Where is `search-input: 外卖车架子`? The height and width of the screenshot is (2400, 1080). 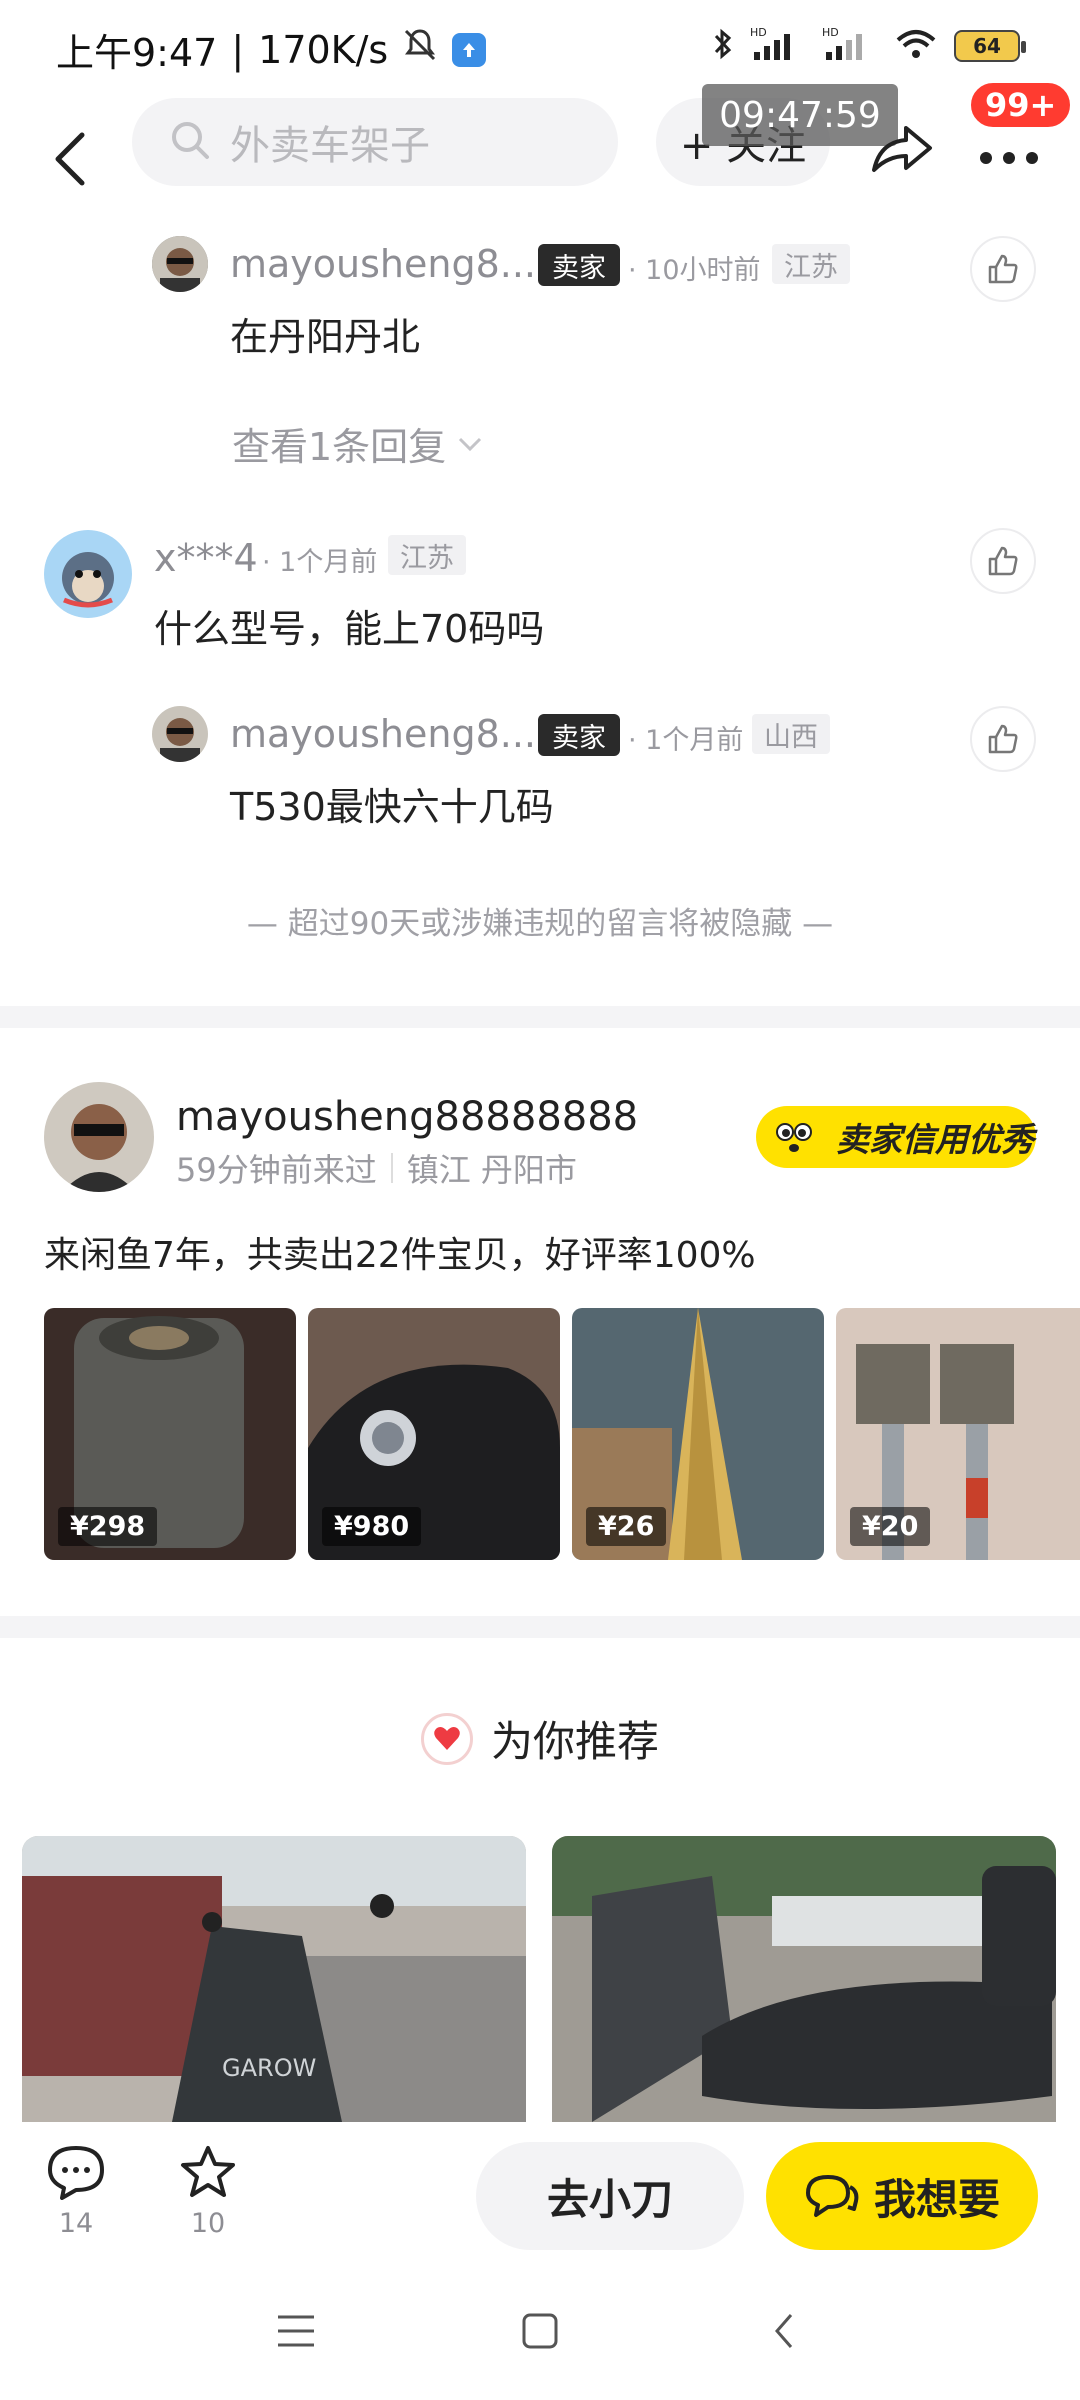
search-input: 外卖车架子 is located at coordinates (375, 142).